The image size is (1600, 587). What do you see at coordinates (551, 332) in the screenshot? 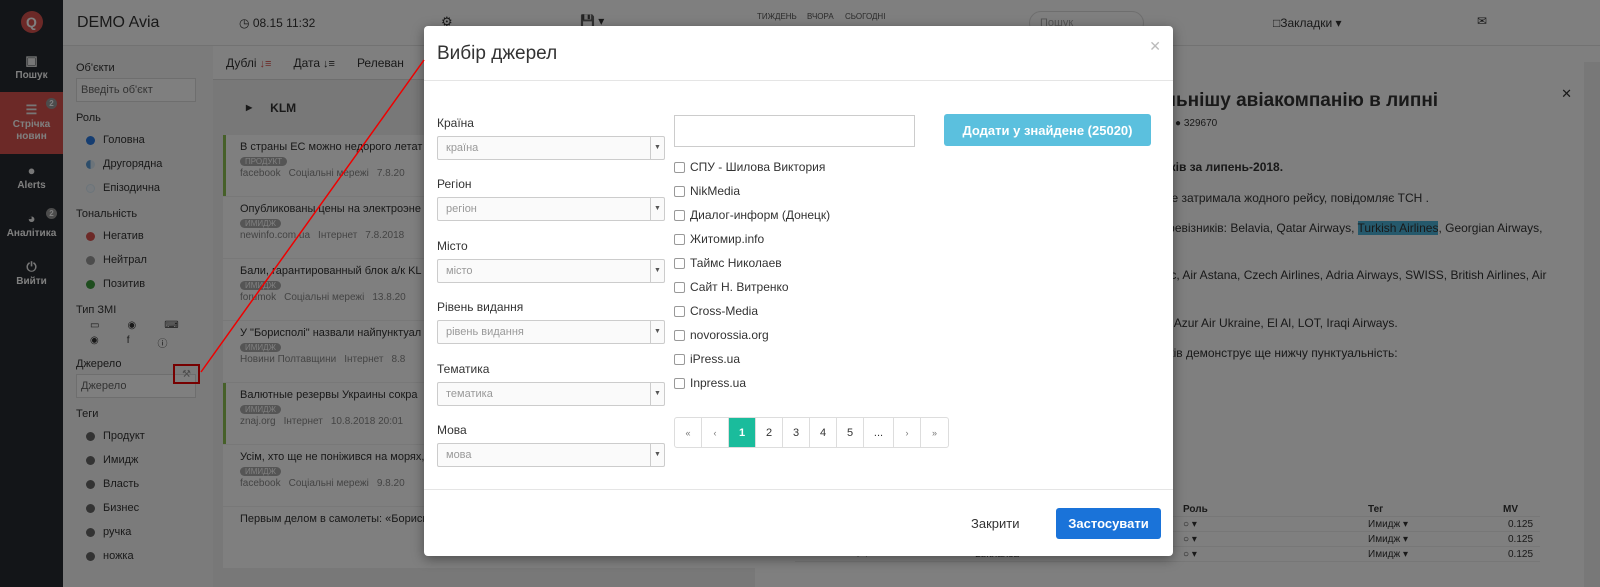
I see `edition-level-select: рівень видання ▼` at bounding box center [551, 332].